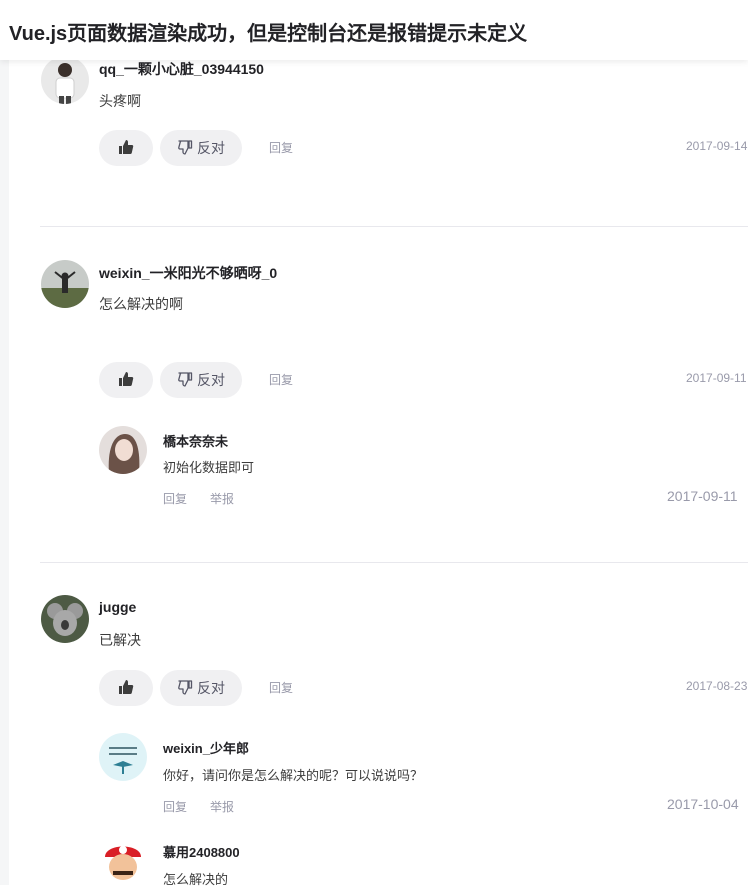 This screenshot has height=888, width=748. Describe the element at coordinates (703, 804) in the screenshot. I see `reply-date: 2017-10-04` at that location.